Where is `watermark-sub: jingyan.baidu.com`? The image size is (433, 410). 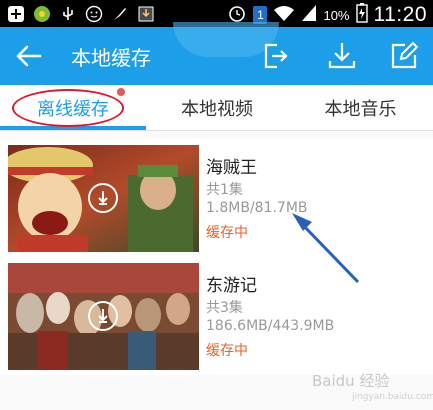 watermark-sub: jingyan.baidu.com is located at coordinates (392, 397).